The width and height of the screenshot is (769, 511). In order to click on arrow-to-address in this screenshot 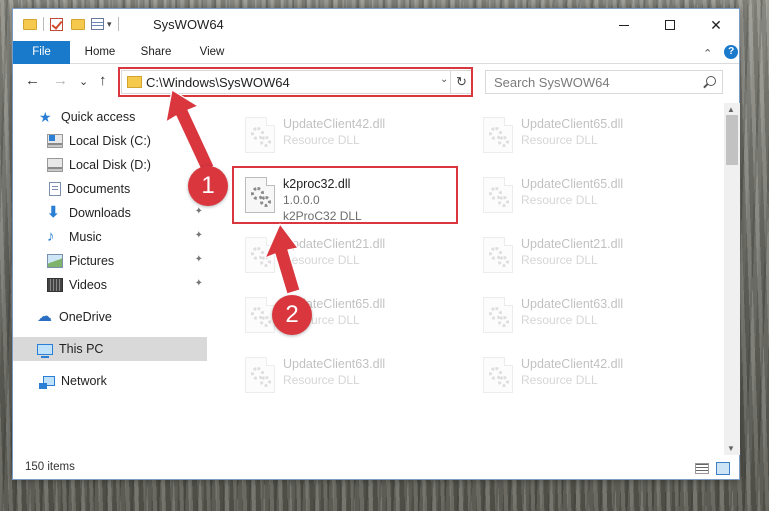, I will do `click(190, 131)`.